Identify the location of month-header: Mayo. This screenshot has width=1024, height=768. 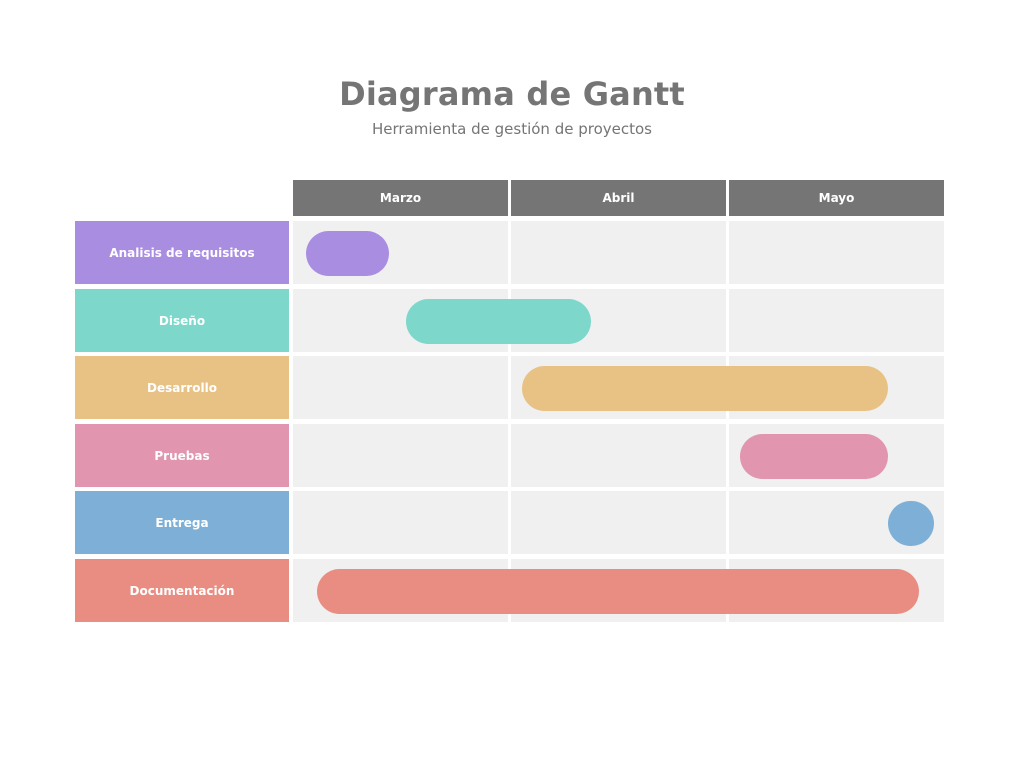
(836, 198).